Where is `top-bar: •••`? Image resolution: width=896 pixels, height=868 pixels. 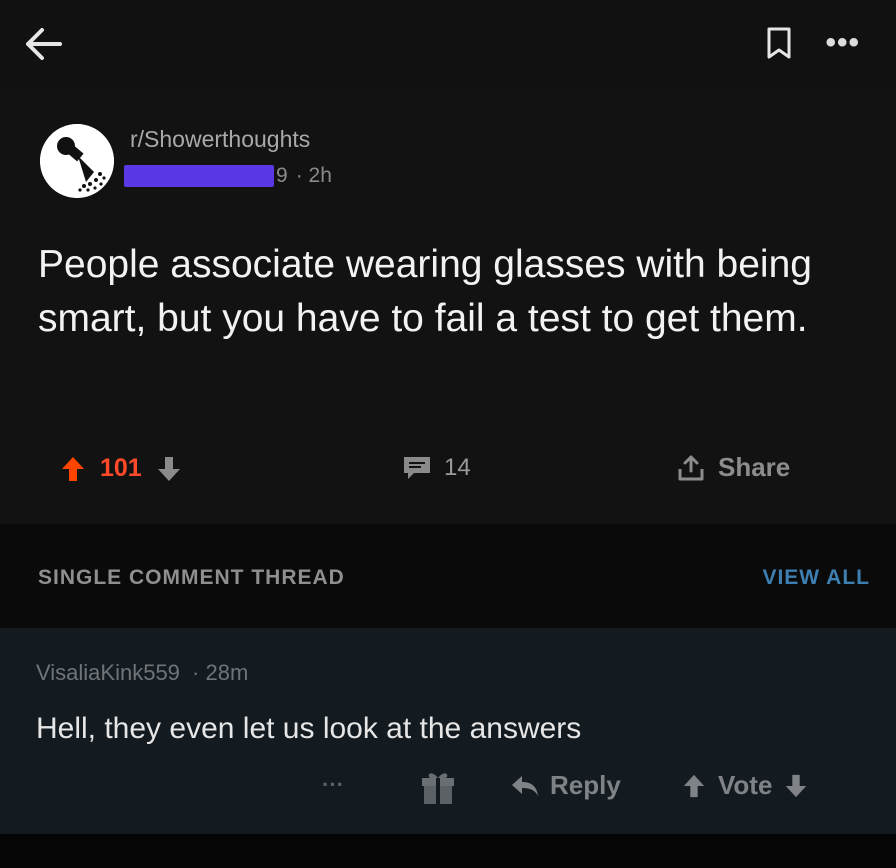
top-bar: ••• is located at coordinates (448, 45).